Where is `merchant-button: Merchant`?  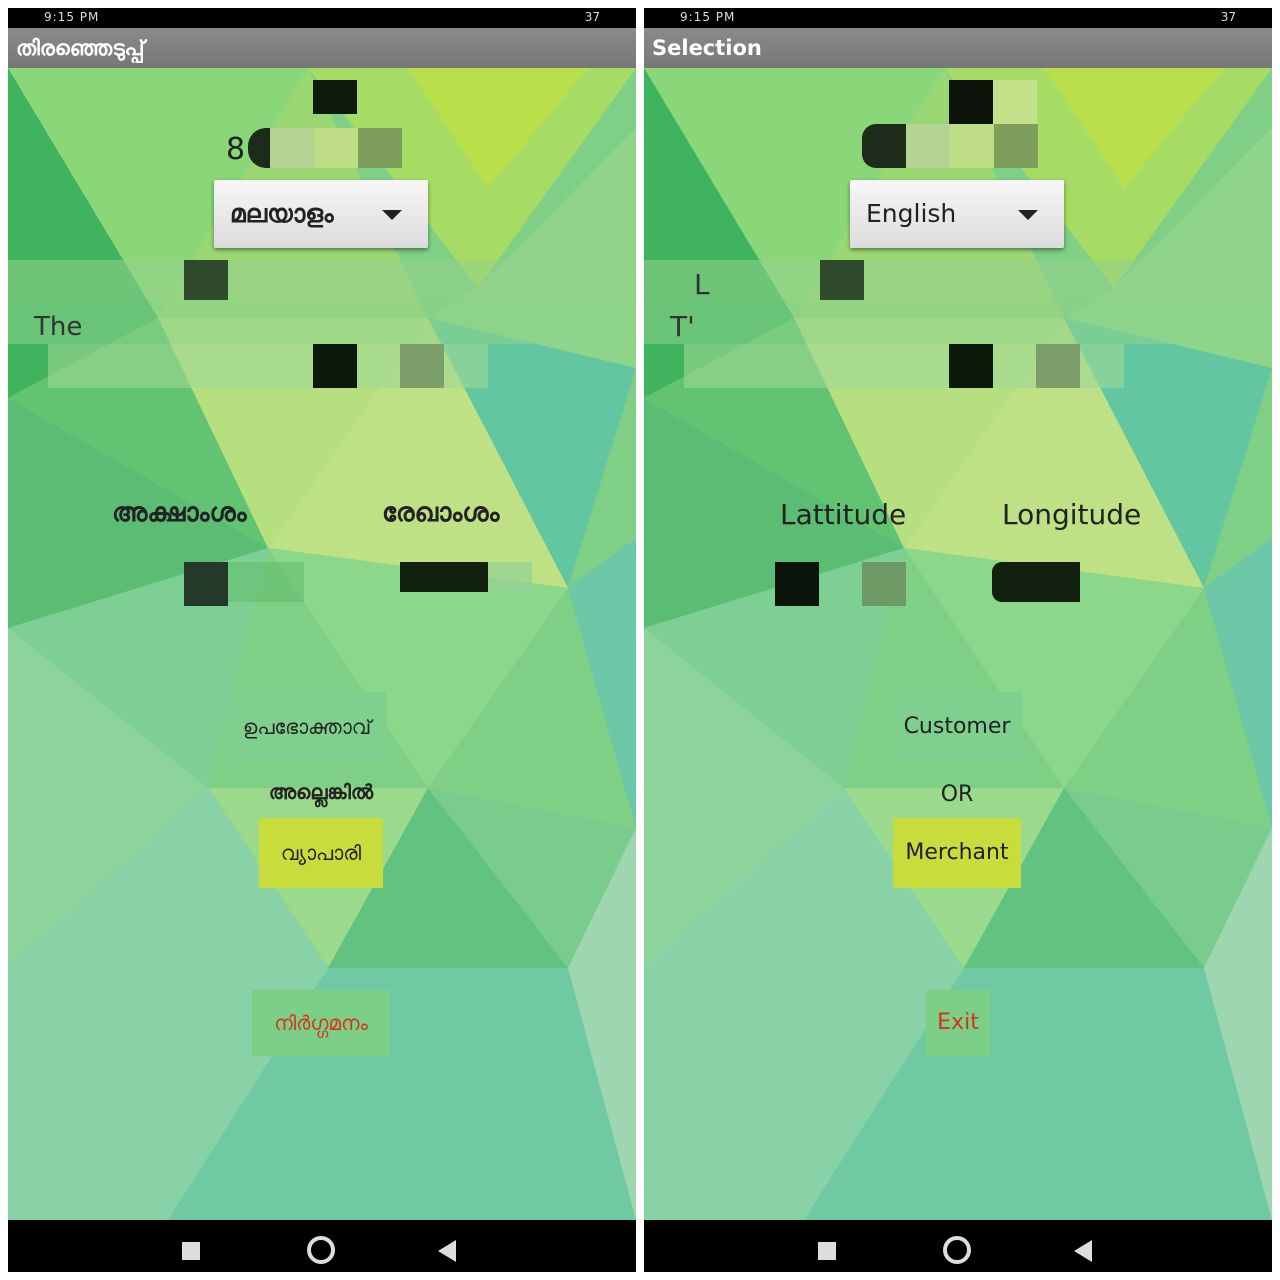 merchant-button: Merchant is located at coordinates (957, 853).